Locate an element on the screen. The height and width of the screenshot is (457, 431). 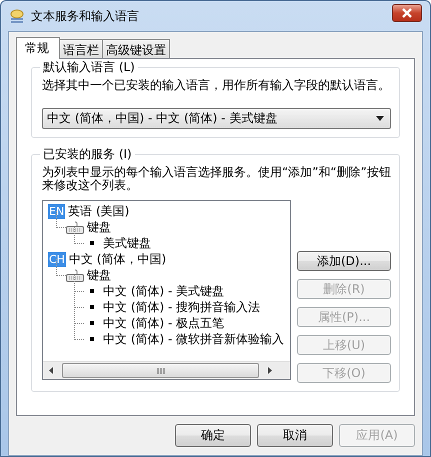
scrollbar-thumb is located at coordinates (160, 370).